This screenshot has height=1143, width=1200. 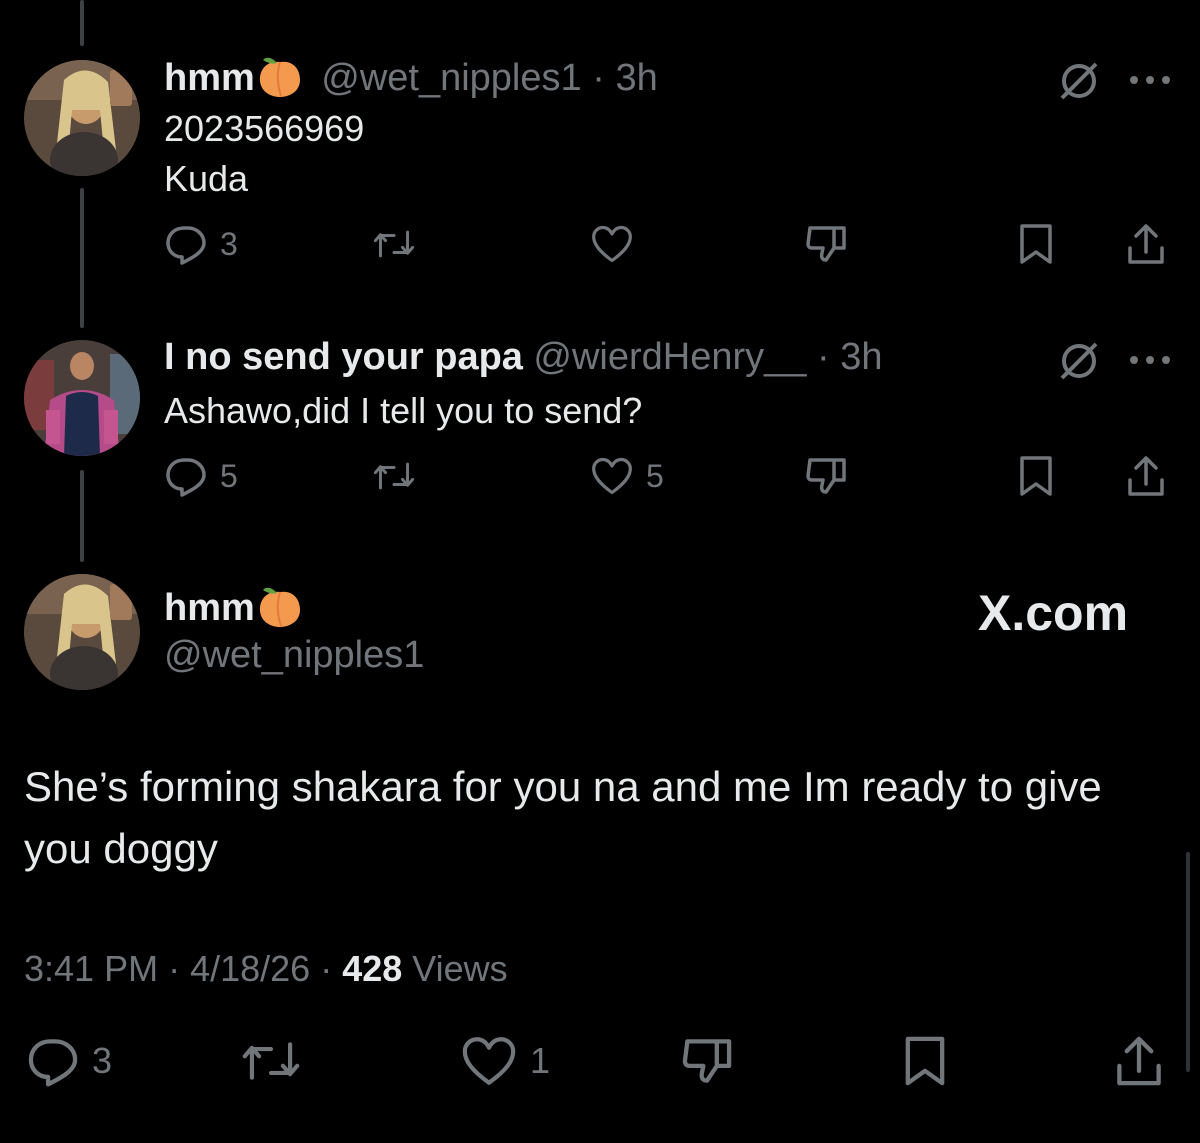 I want to click on tweet-text-line: you doggy, so click(x=121, y=848).